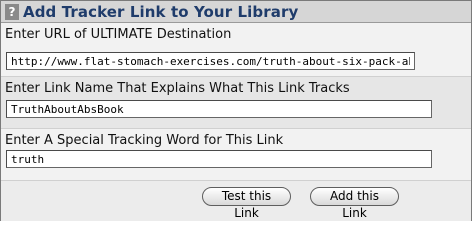  I want to click on destination-url-input, so click(210, 61).